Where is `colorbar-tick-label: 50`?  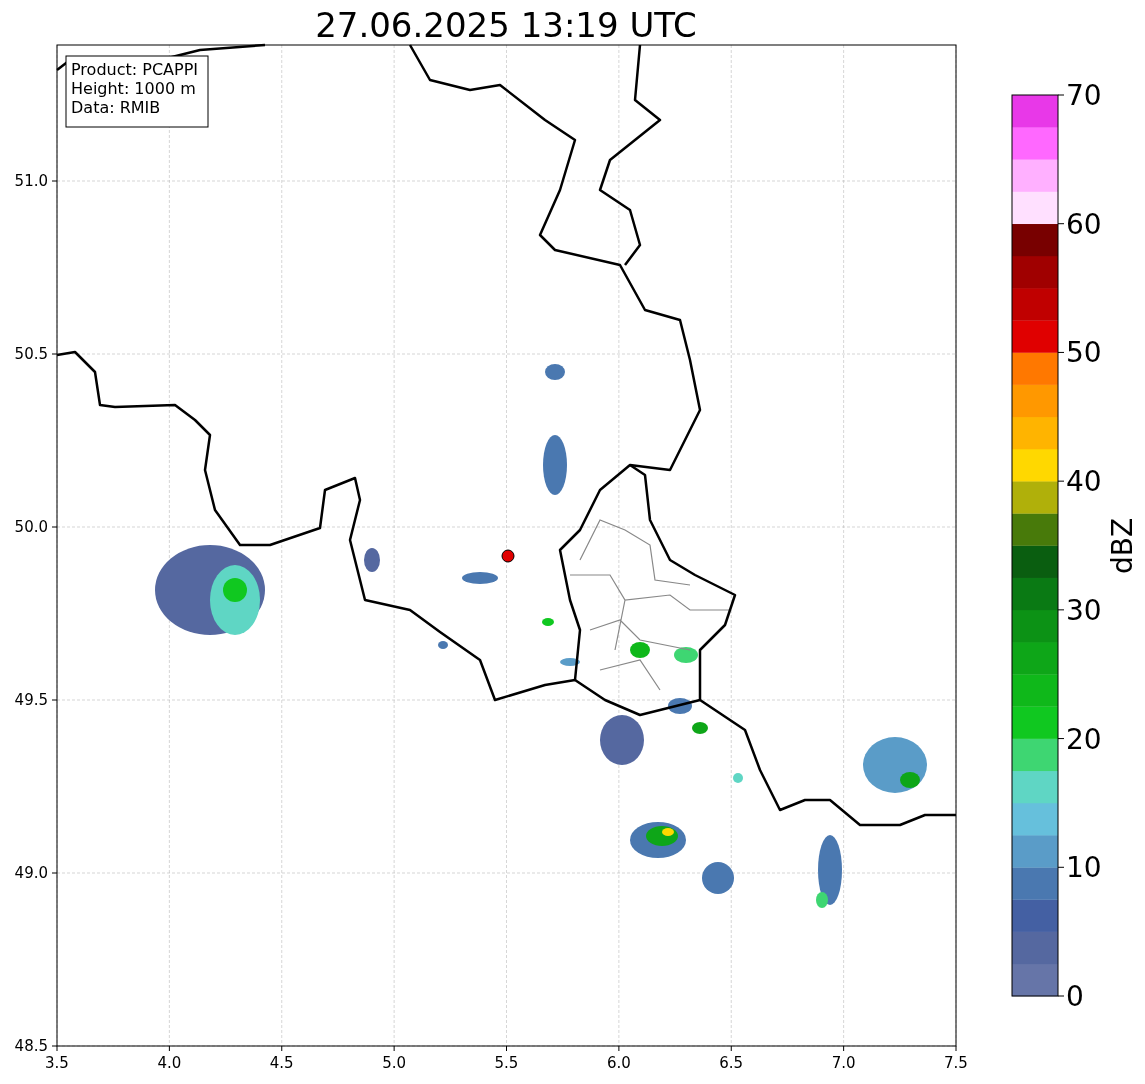 colorbar-tick-label: 50 is located at coordinates (1084, 353).